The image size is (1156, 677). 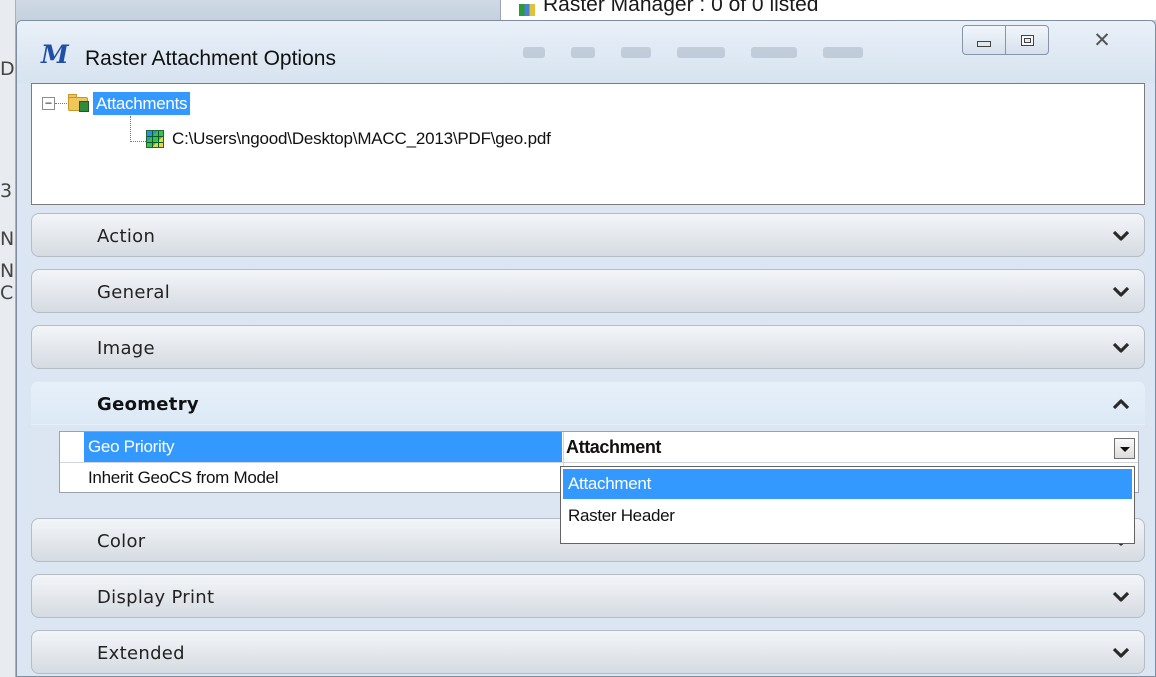 What do you see at coordinates (6, 191) in the screenshot?
I see `background-letter: 3` at bounding box center [6, 191].